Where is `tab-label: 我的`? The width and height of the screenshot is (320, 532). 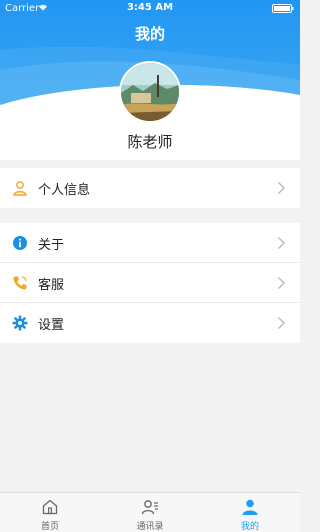
tab-label: 我的 is located at coordinates (249, 527).